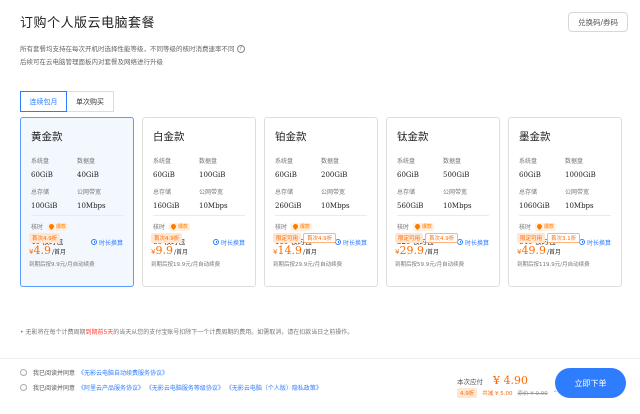  I want to click on price-area: 首次4.9折 ¥ 9.9 /首月 到期后按19.9元/月自动续费, so click(199, 259).